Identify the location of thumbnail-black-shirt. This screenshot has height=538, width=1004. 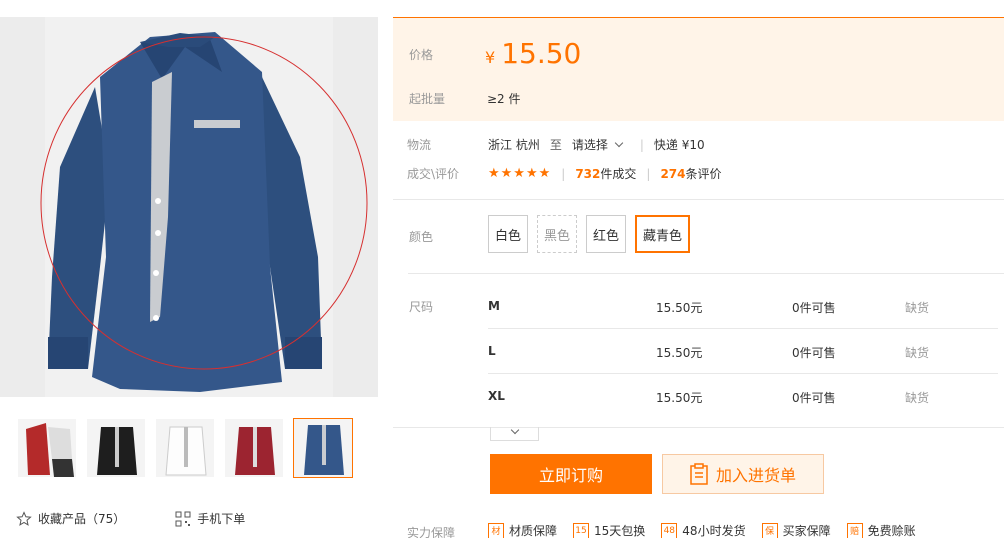
(116, 448).